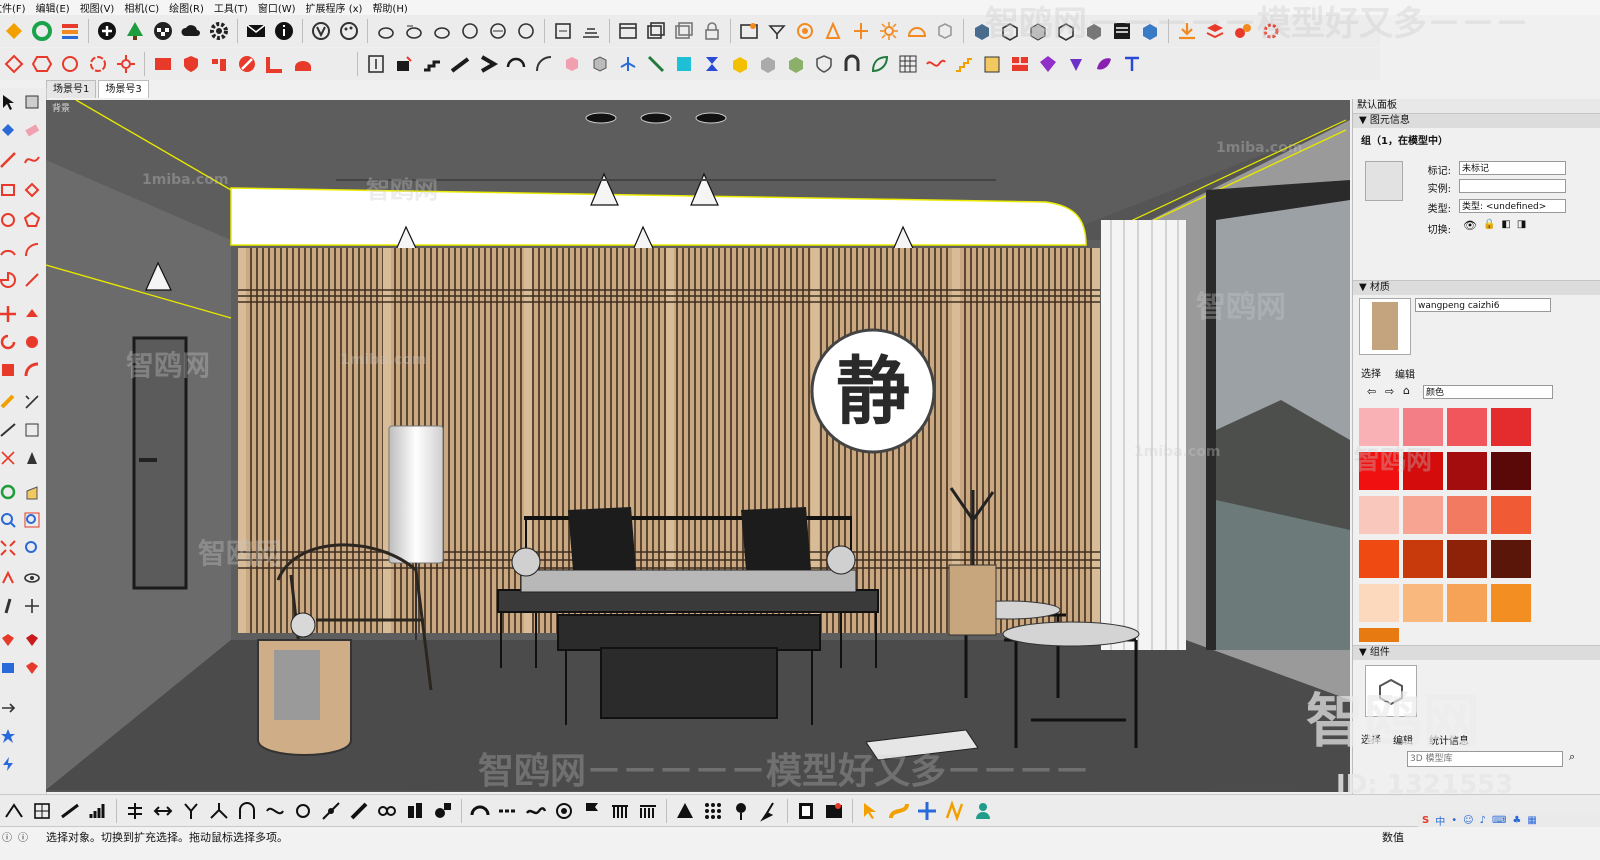 This screenshot has width=1600, height=860. What do you see at coordinates (648, 811) in the screenshot?
I see `colonnade-icon` at bounding box center [648, 811].